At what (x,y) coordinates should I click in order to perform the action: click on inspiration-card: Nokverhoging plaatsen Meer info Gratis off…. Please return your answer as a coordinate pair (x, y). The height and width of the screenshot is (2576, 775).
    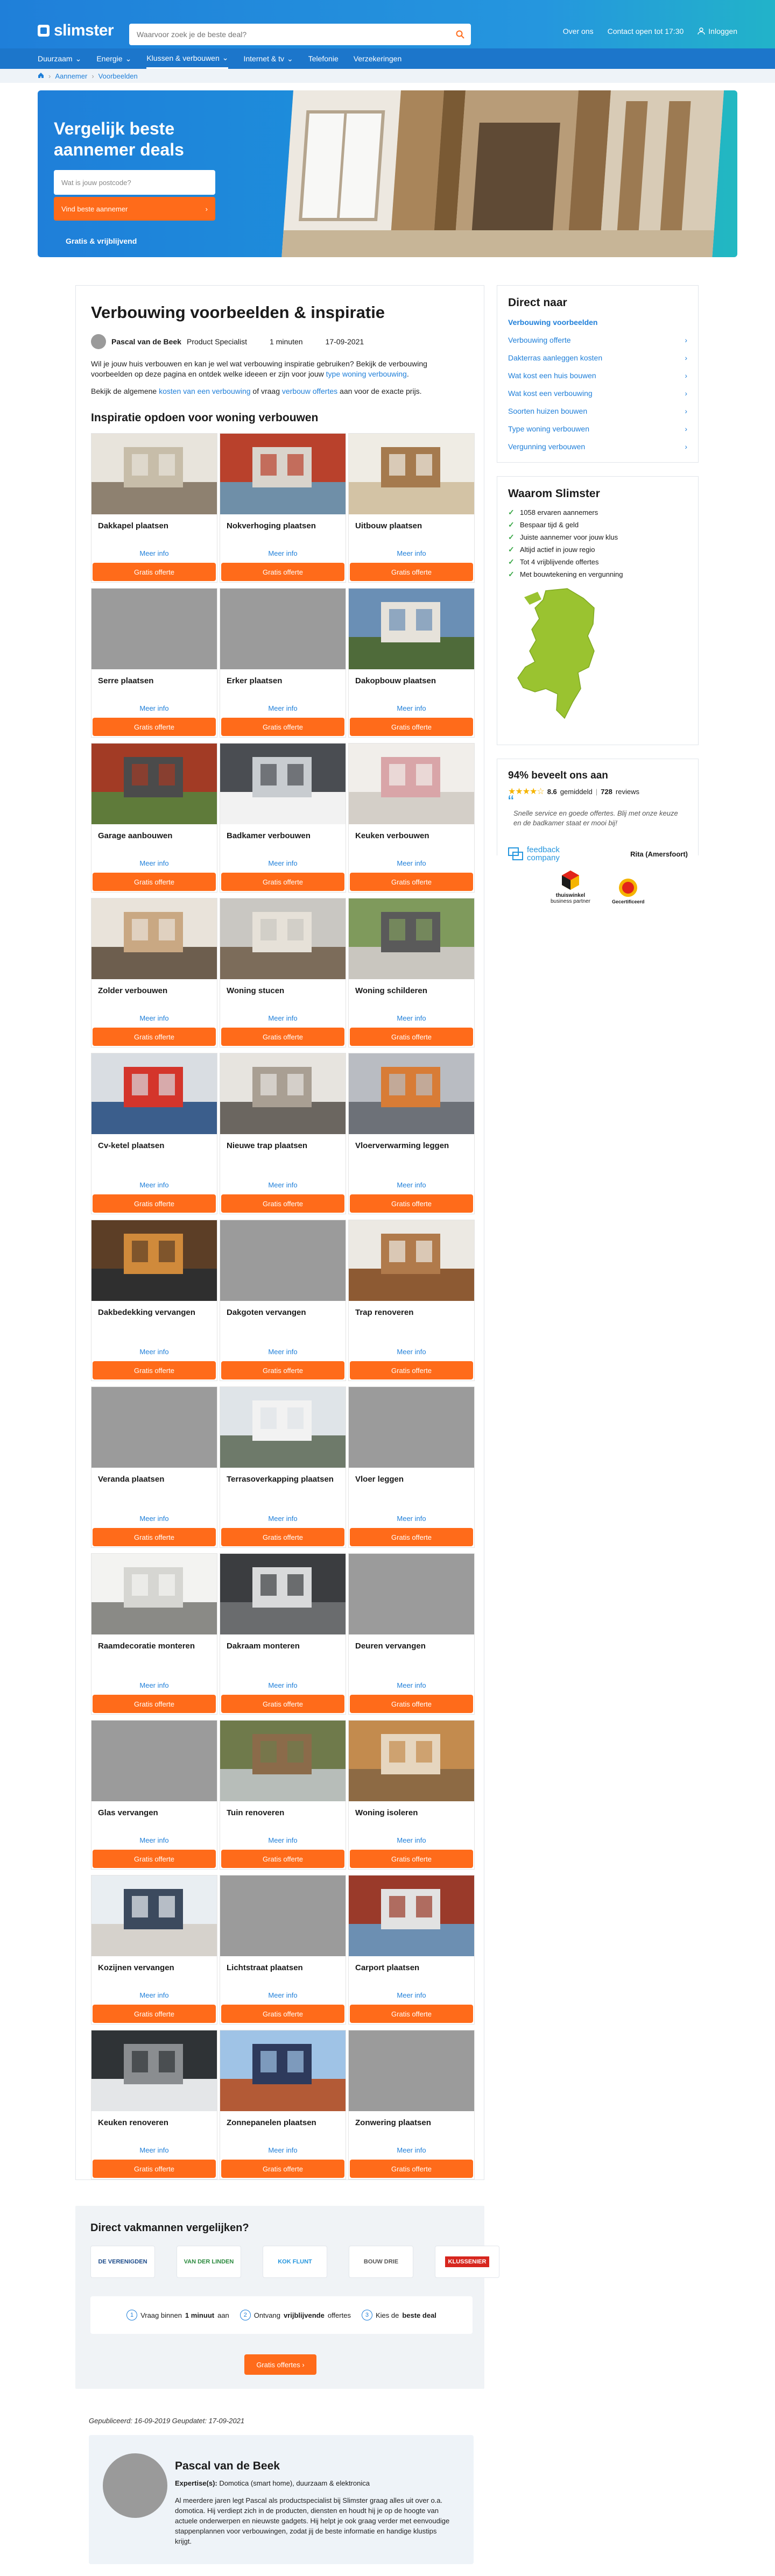
    Looking at the image, I should click on (283, 508).